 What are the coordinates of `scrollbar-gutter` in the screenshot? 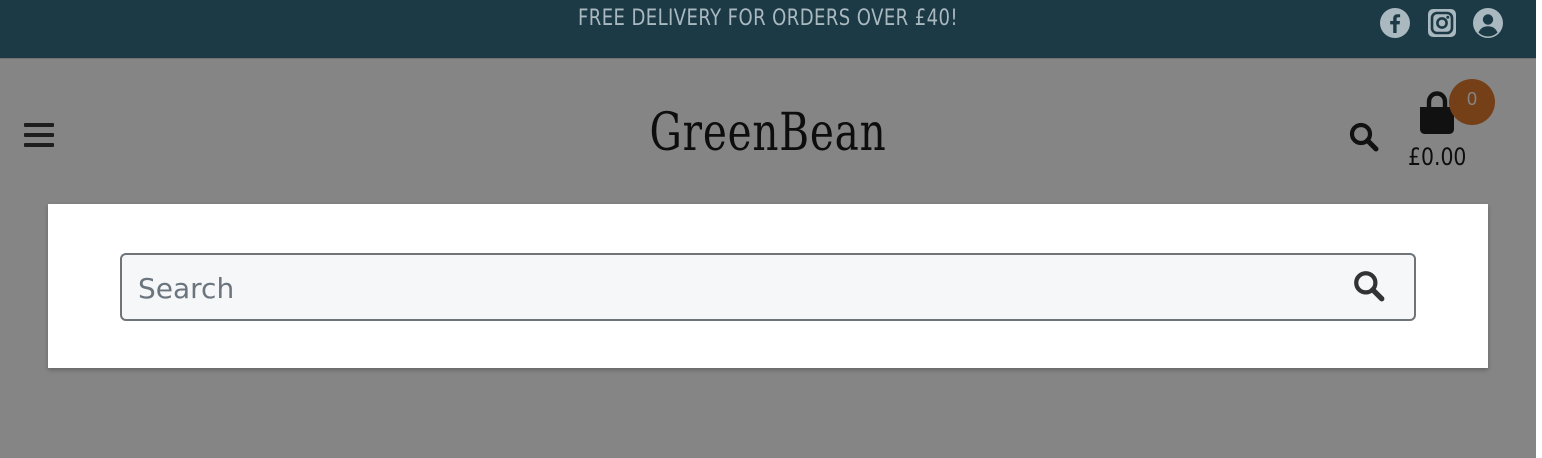 It's located at (1539, 229).